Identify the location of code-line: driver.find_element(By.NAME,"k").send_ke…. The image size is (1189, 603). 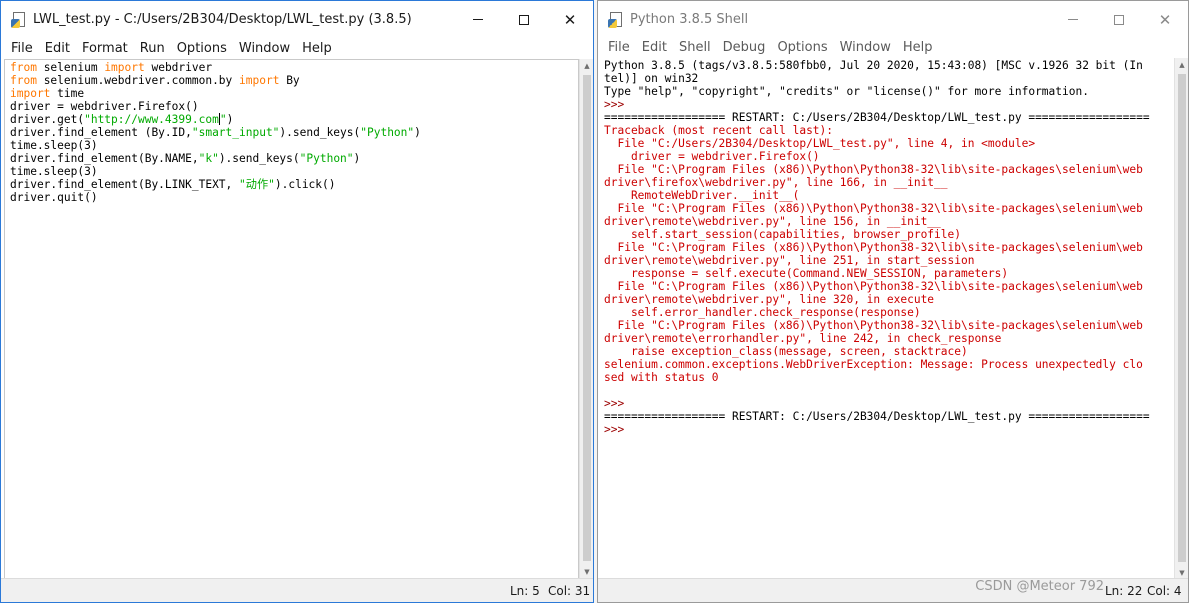
(294, 158).